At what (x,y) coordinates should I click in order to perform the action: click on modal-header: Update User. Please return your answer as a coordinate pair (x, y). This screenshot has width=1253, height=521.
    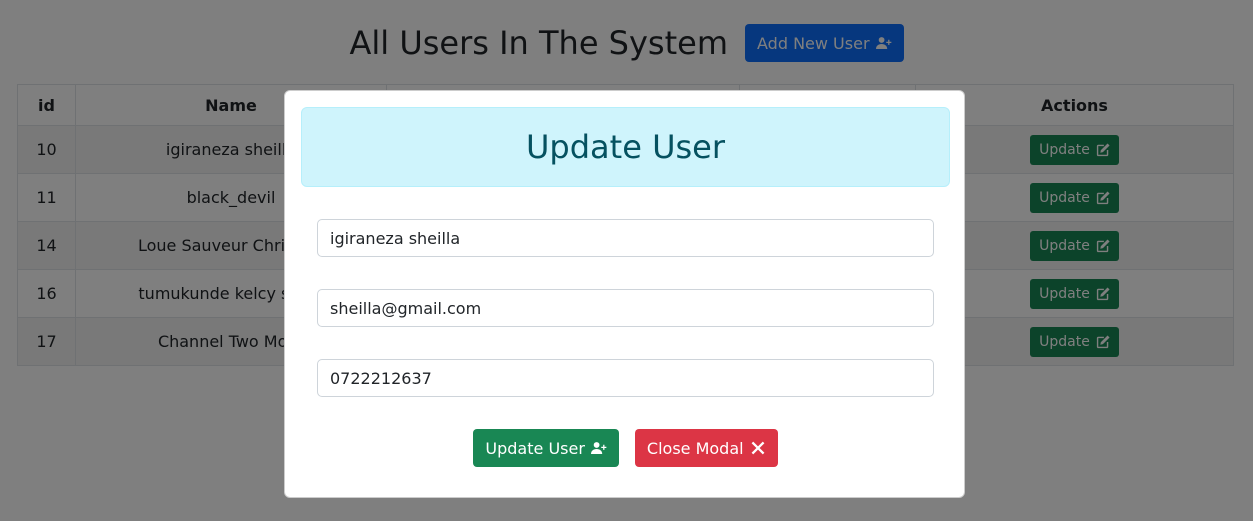
    Looking at the image, I should click on (625, 147).